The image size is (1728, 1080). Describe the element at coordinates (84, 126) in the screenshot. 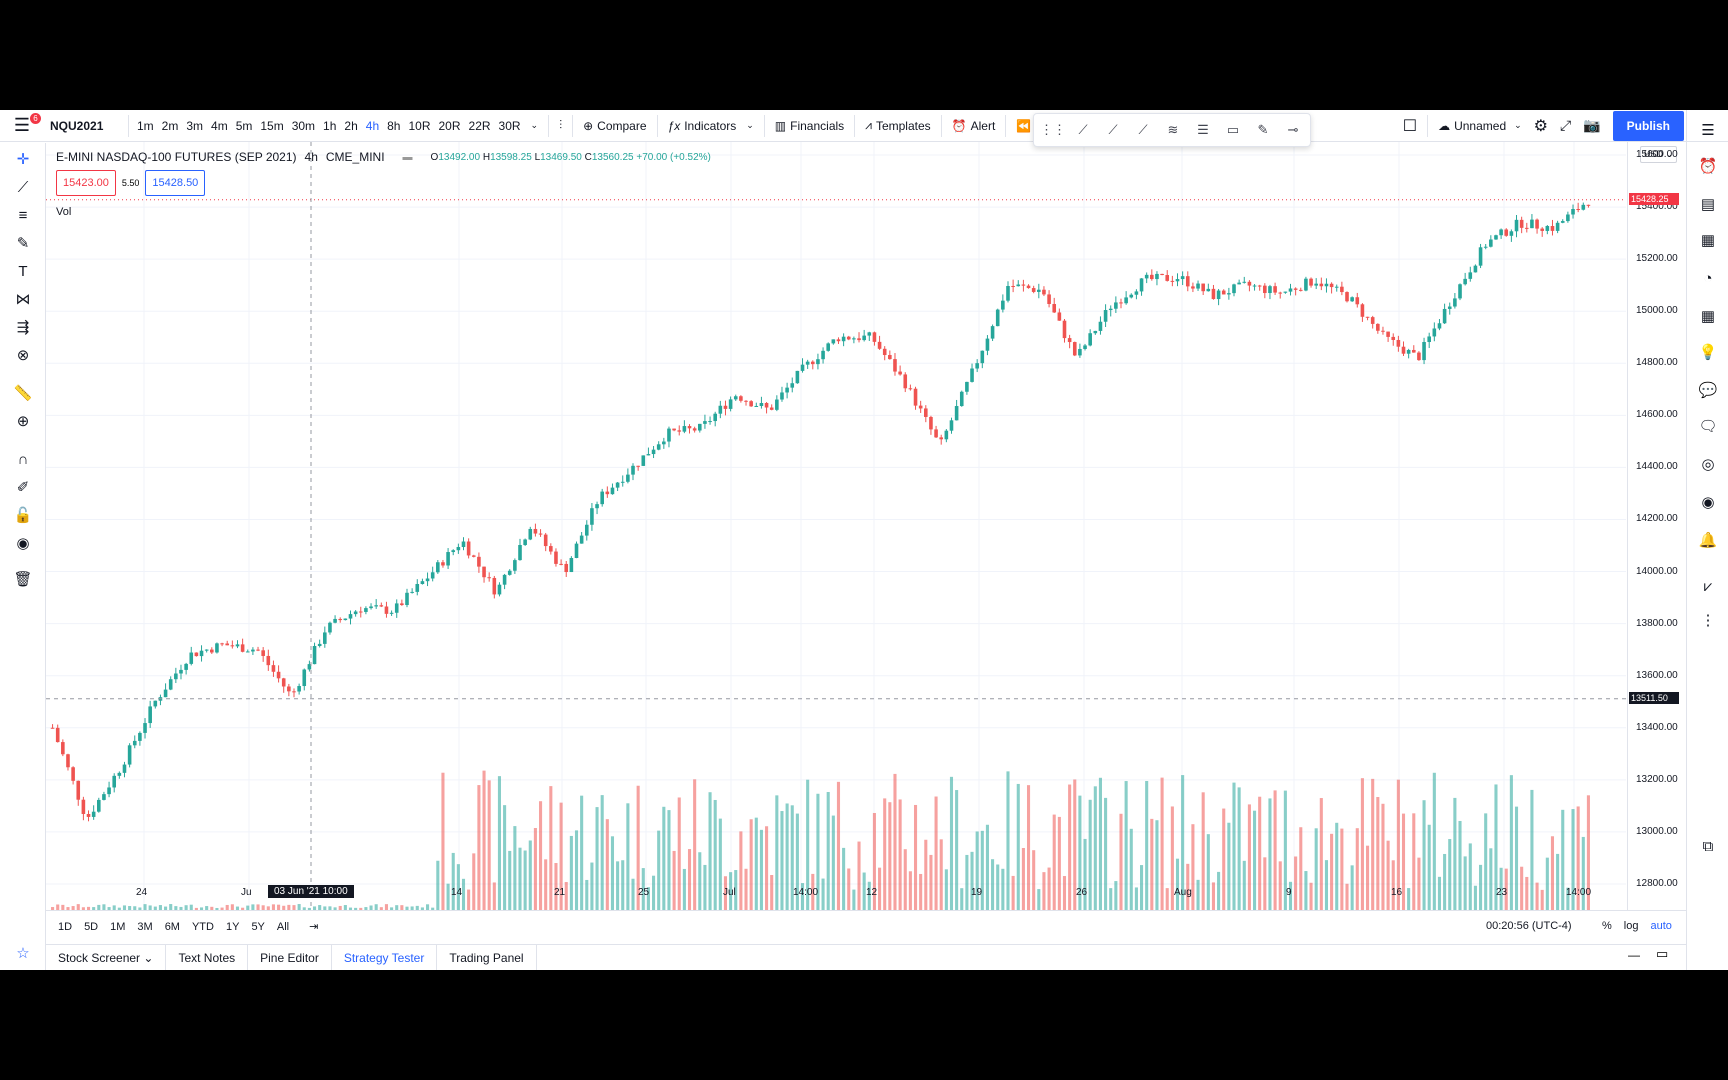

I see `symbol-search-button: NQU2021` at that location.